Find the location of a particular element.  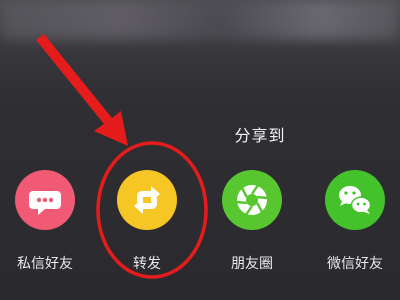

repost-button is located at coordinates (147, 200).